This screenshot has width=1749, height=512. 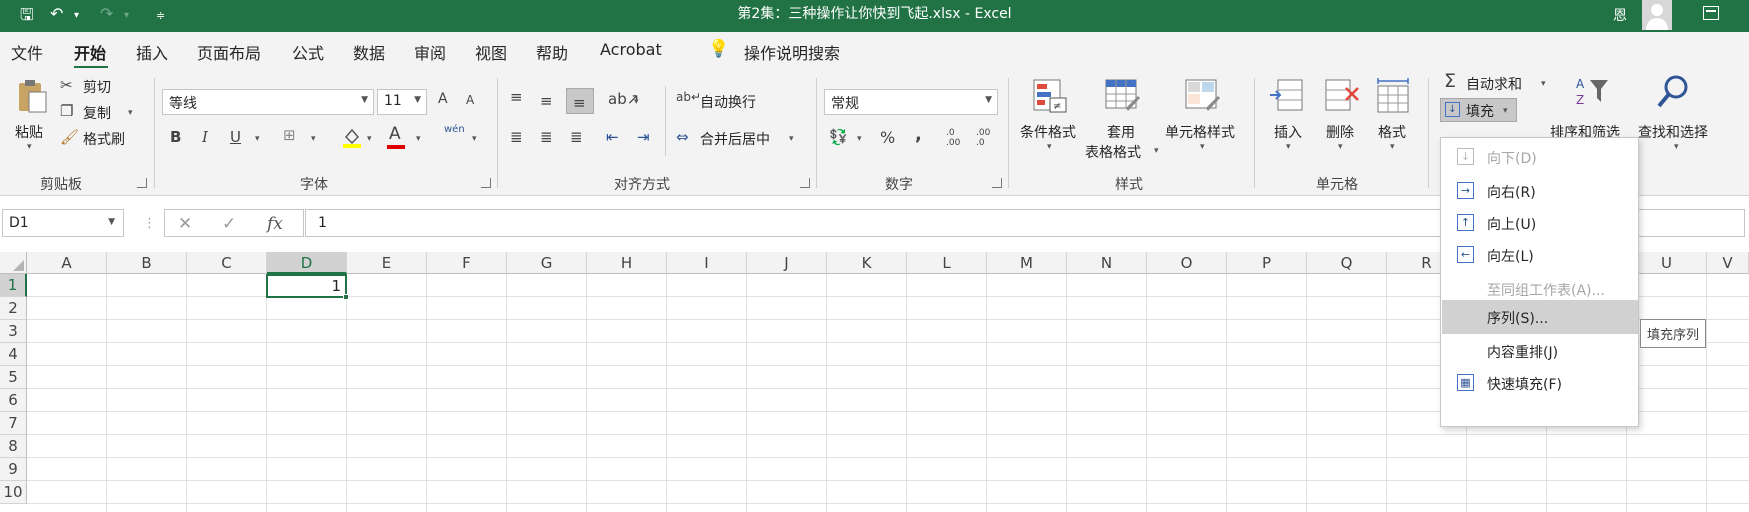 I want to click on tab-data: 数据, so click(x=369, y=52).